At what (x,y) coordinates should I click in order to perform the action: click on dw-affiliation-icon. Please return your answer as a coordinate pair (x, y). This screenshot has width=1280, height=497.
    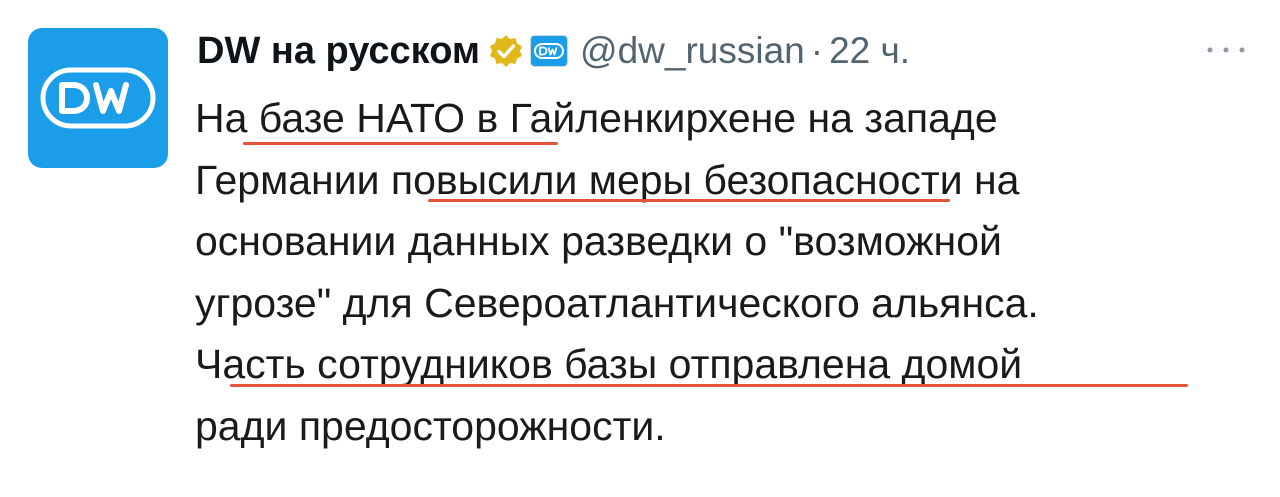
    Looking at the image, I should click on (549, 51).